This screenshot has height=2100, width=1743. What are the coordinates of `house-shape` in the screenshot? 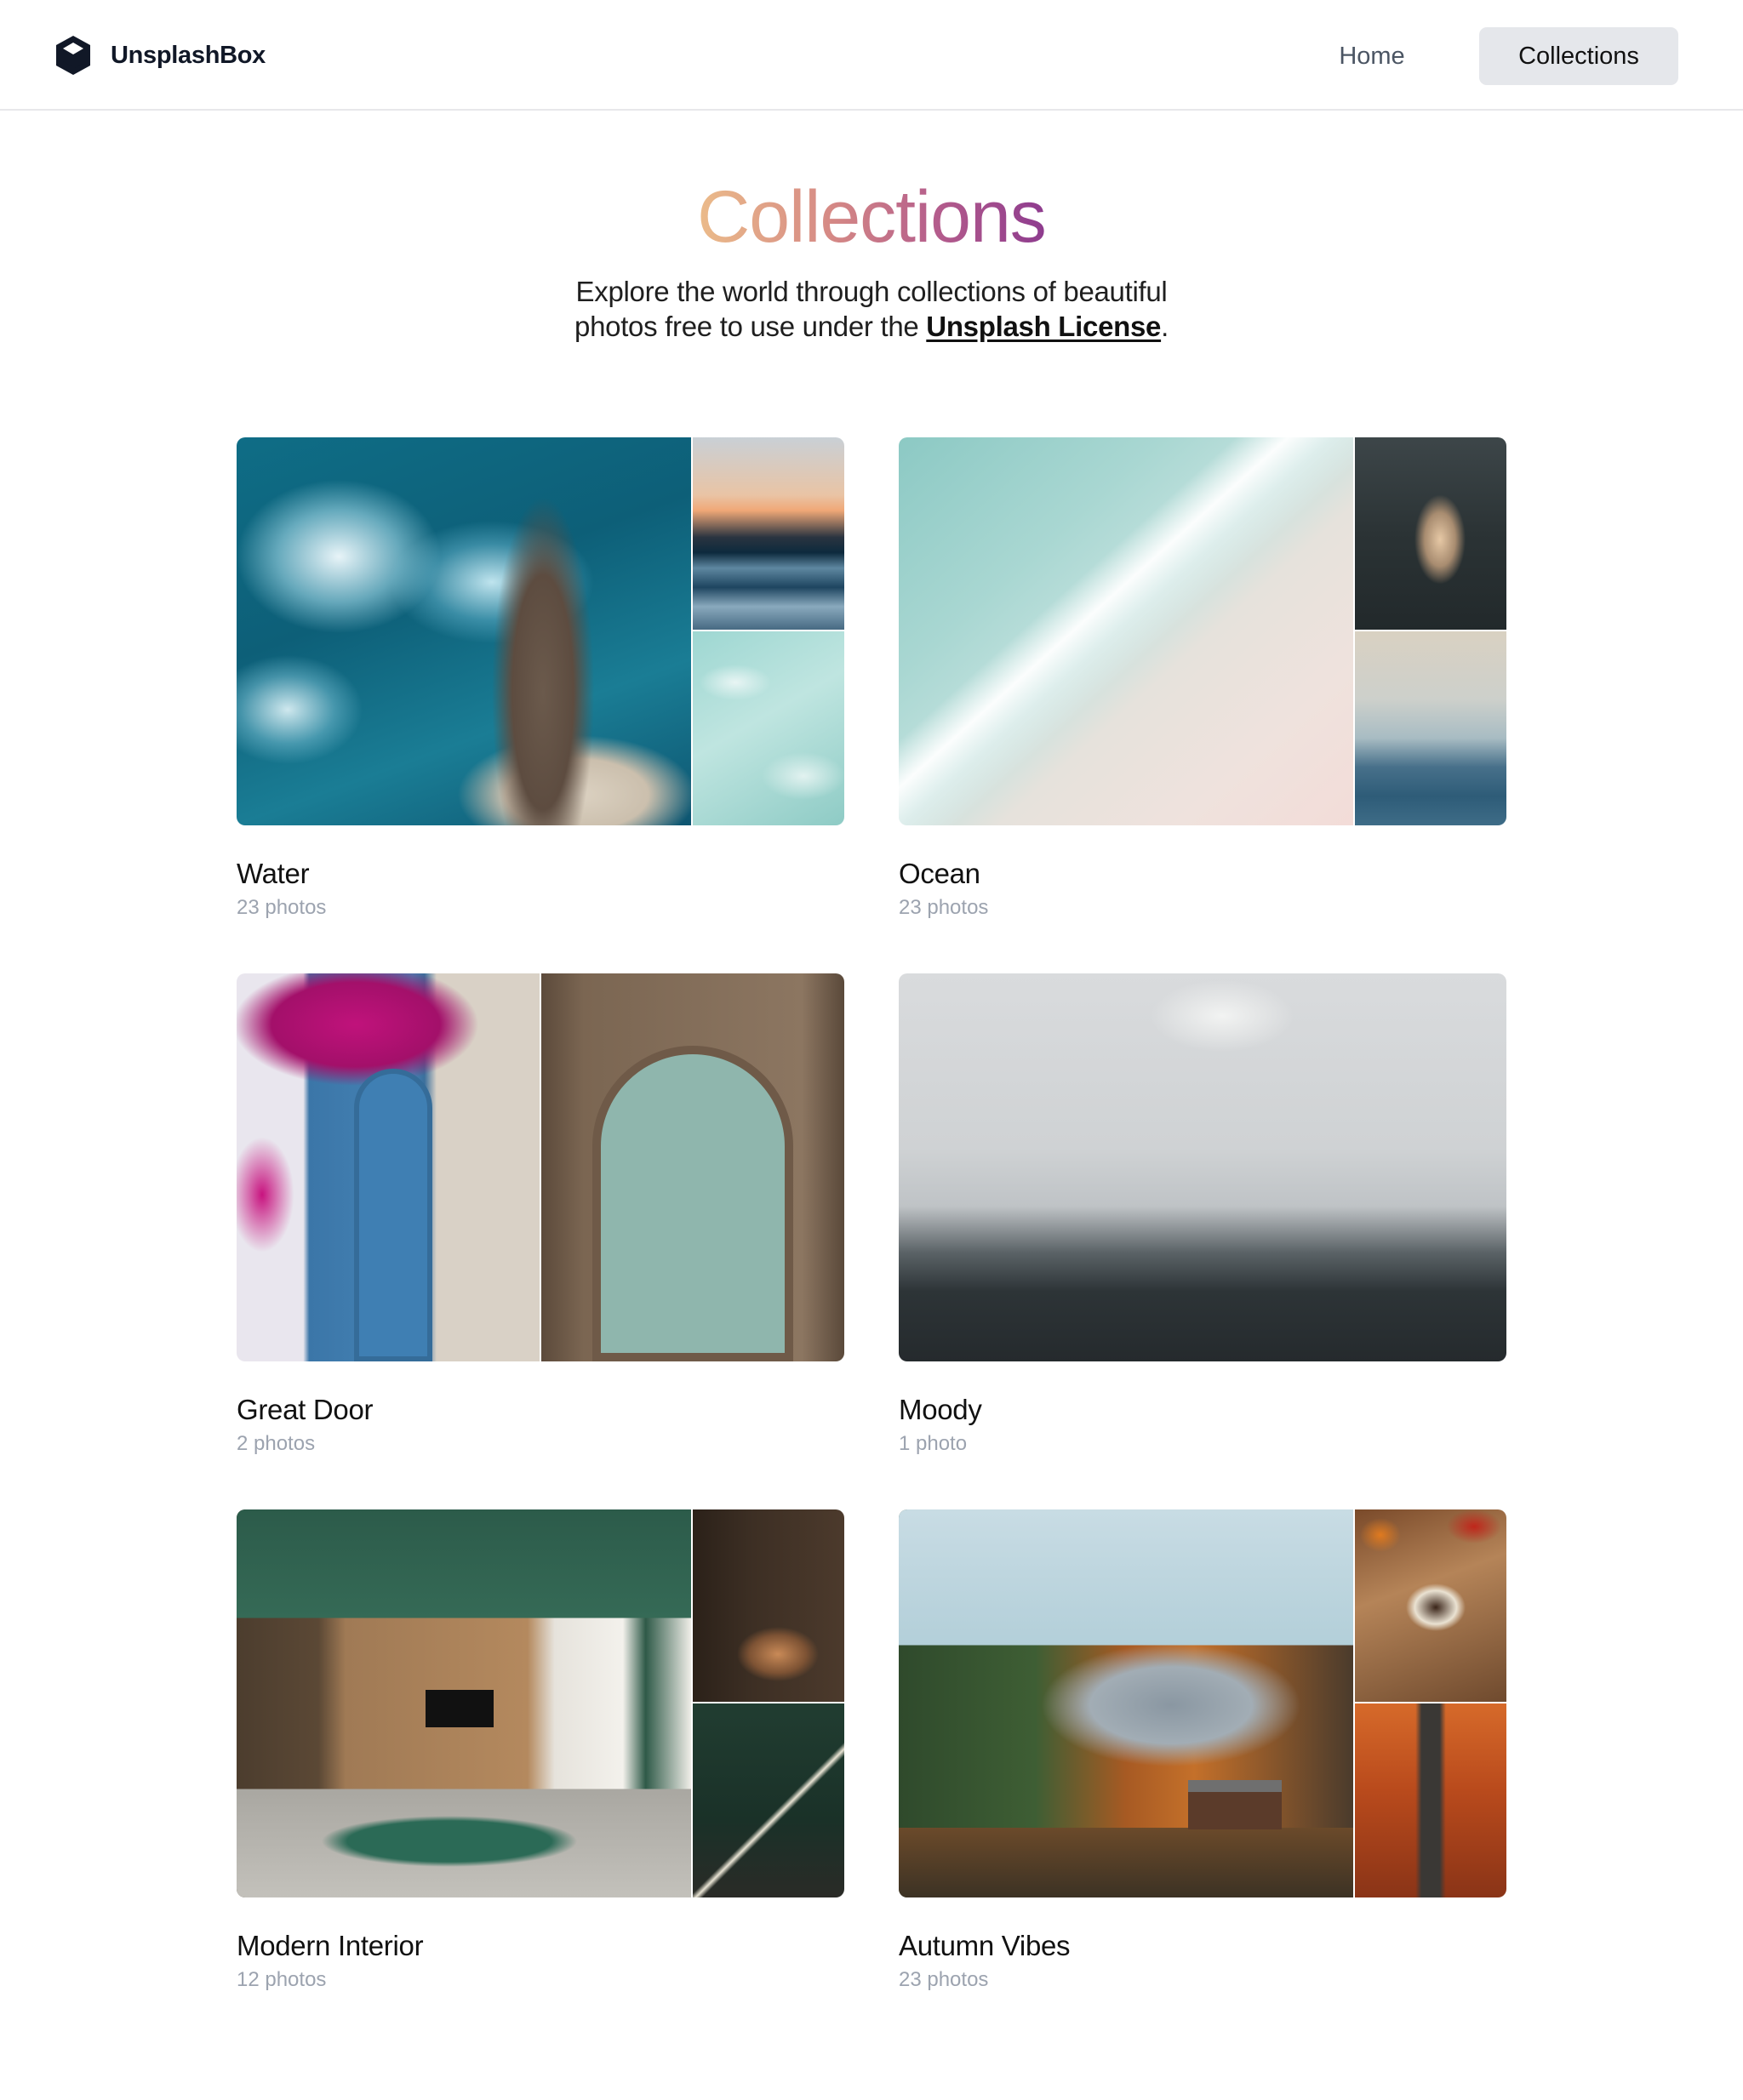 It's located at (1235, 1804).